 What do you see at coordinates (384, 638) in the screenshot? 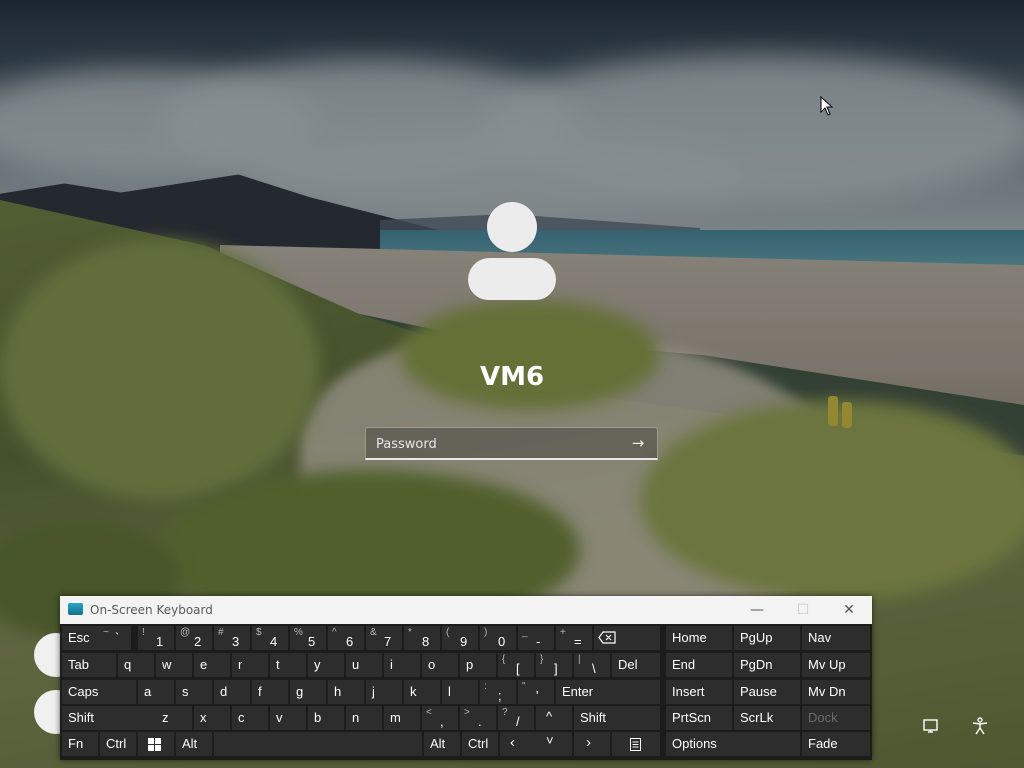
I see `key-7: & 7` at bounding box center [384, 638].